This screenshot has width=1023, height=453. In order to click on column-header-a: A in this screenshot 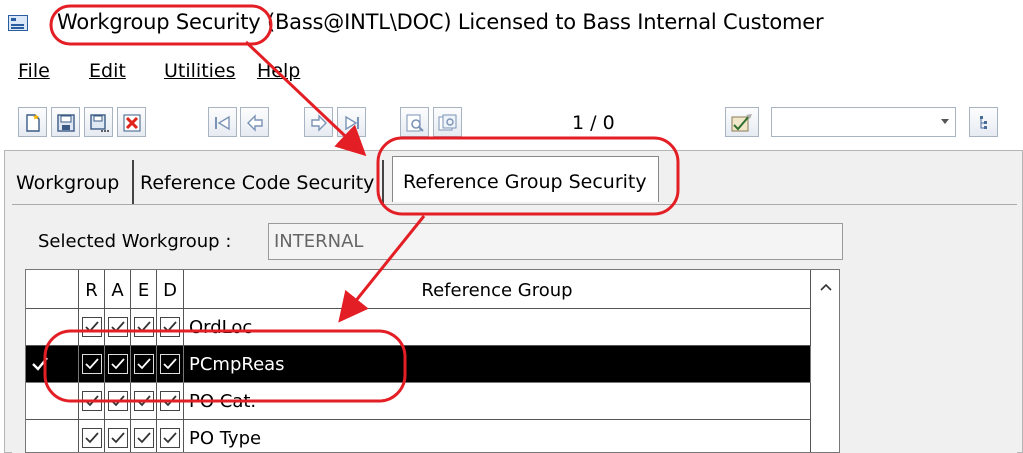, I will do `click(118, 289)`.